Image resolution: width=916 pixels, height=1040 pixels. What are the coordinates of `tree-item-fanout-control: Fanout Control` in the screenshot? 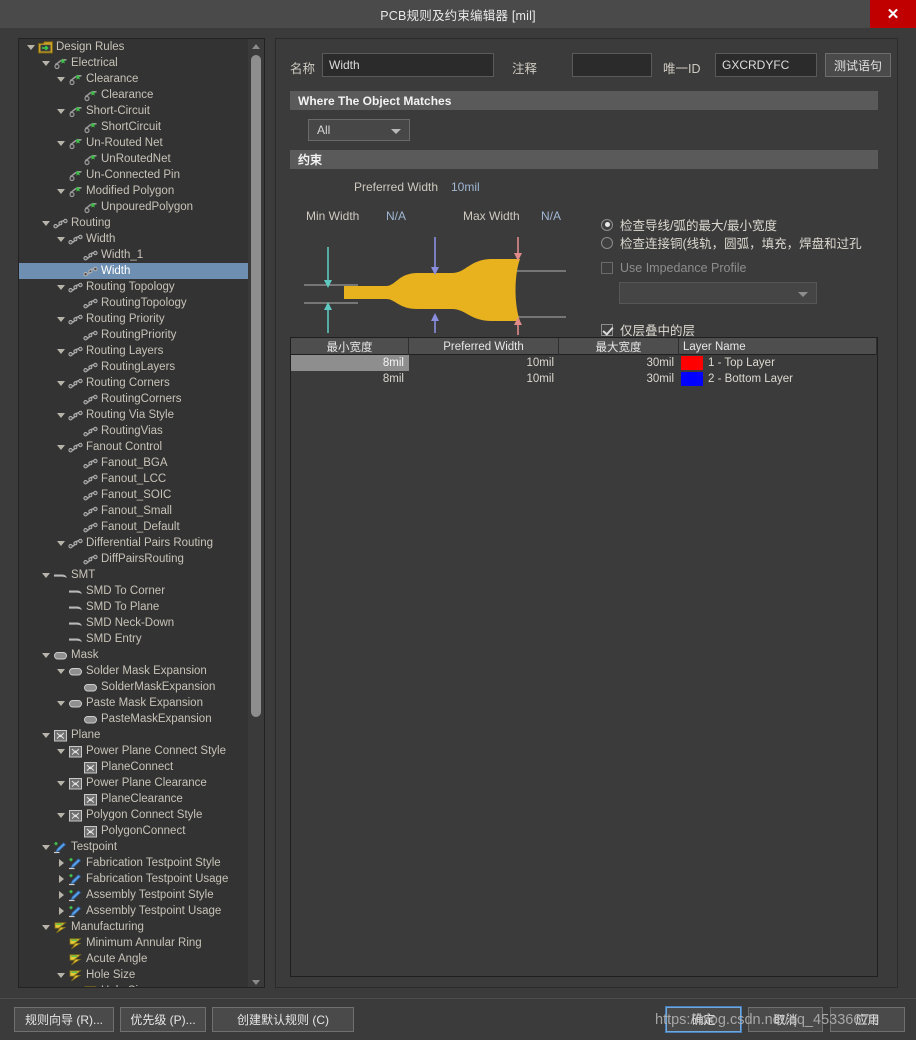 It's located at (134, 447).